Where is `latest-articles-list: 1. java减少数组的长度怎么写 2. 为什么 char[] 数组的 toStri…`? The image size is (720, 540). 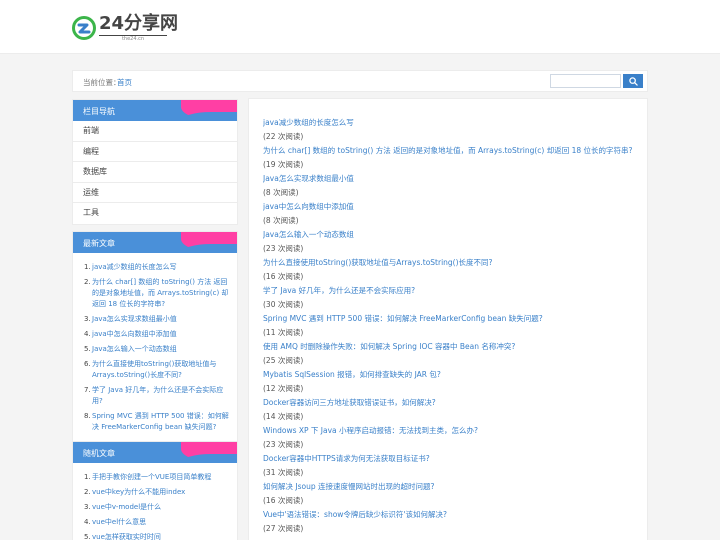
latest-articles-list: 1. java减少数组的长度怎么写 2. 为什么 char[] 数组的 toStri… is located at coordinates (155, 348).